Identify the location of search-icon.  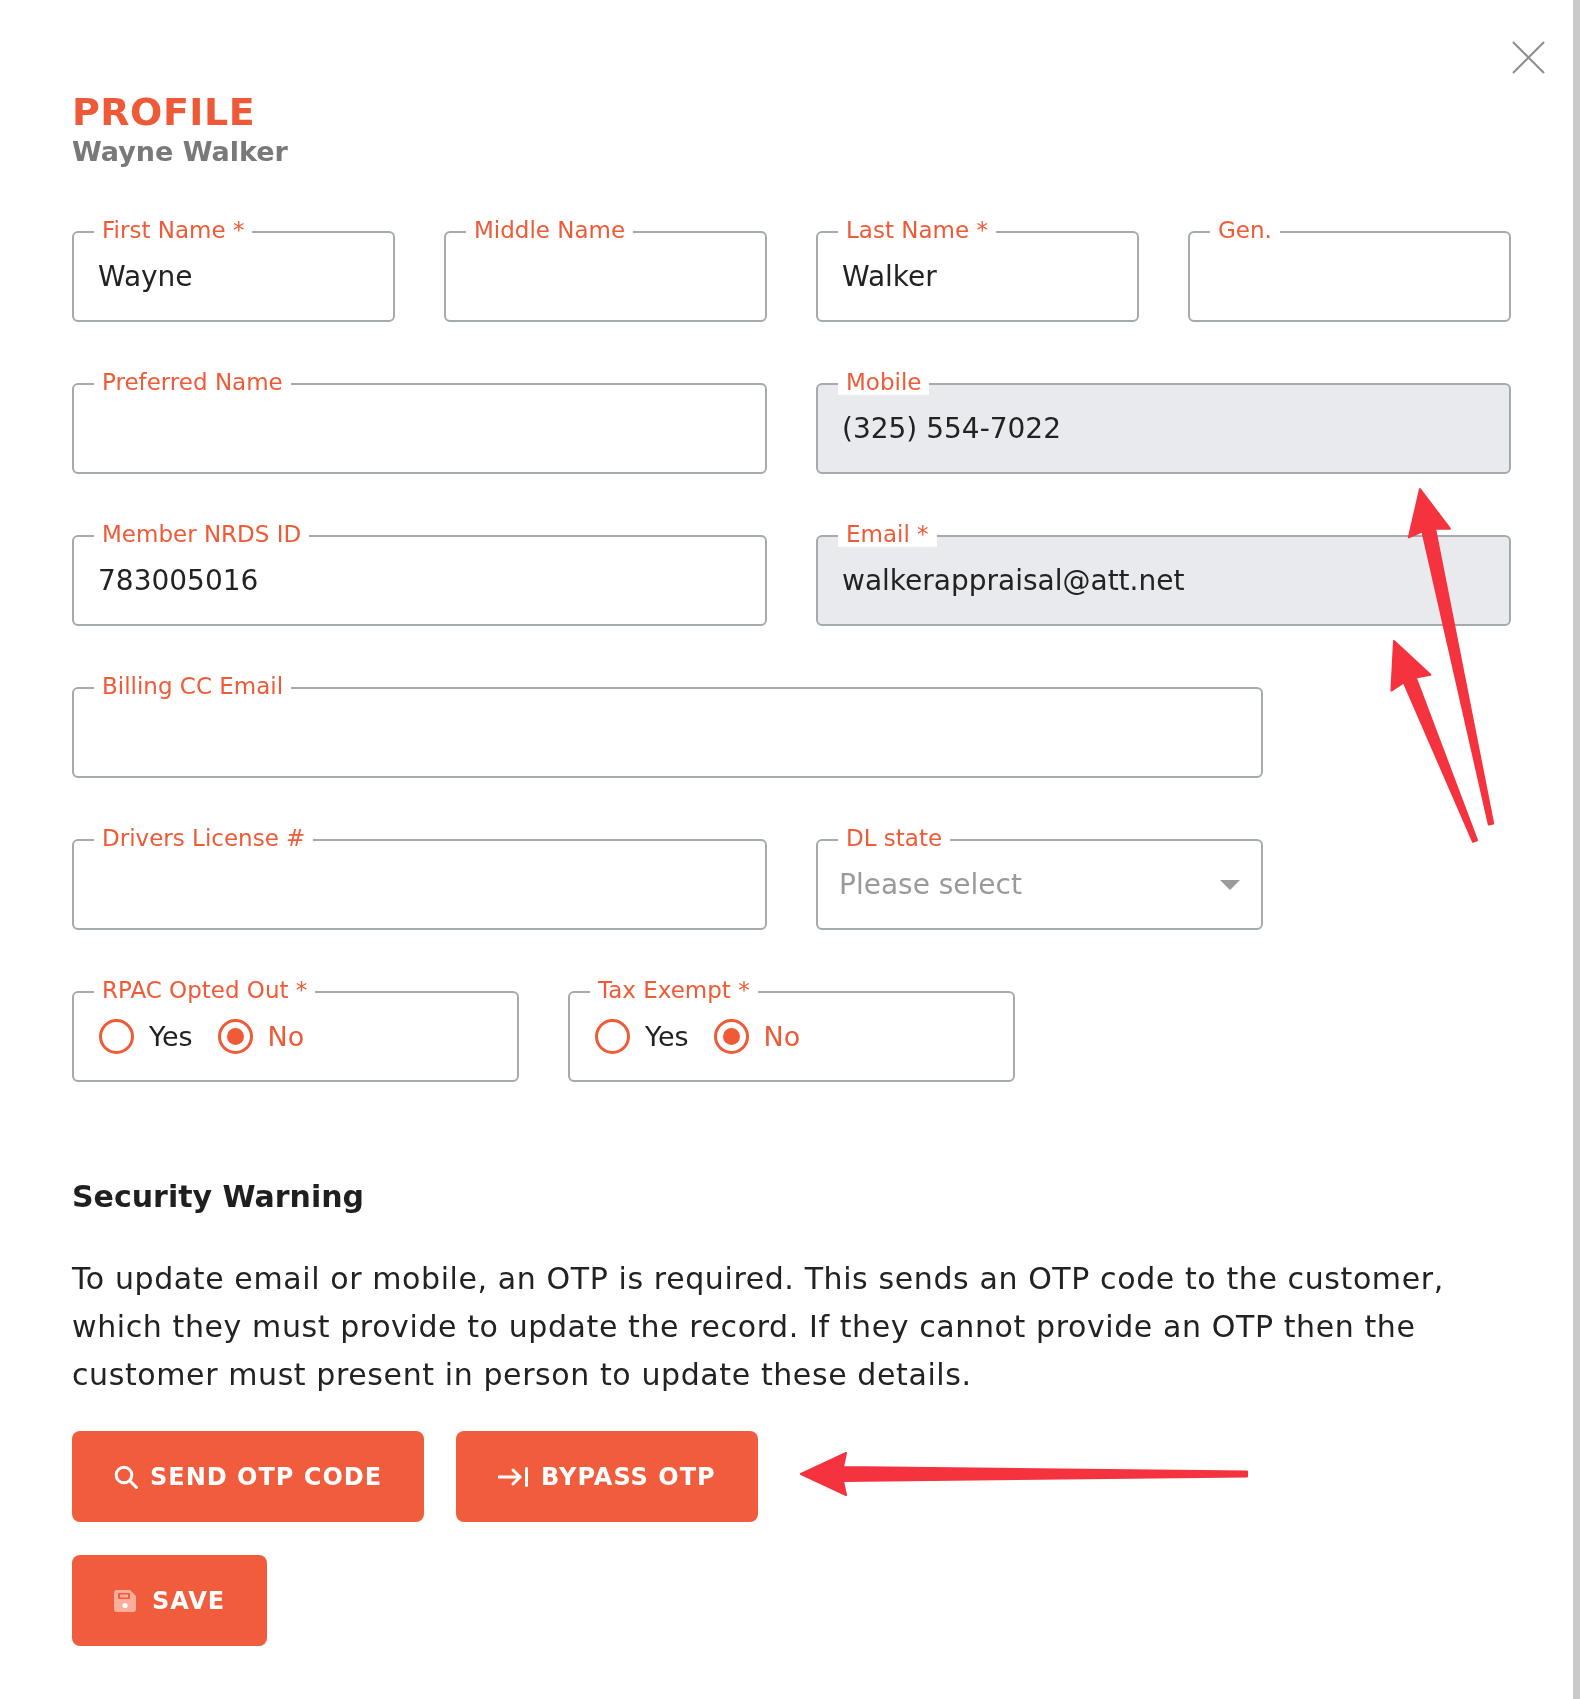
(126, 1476).